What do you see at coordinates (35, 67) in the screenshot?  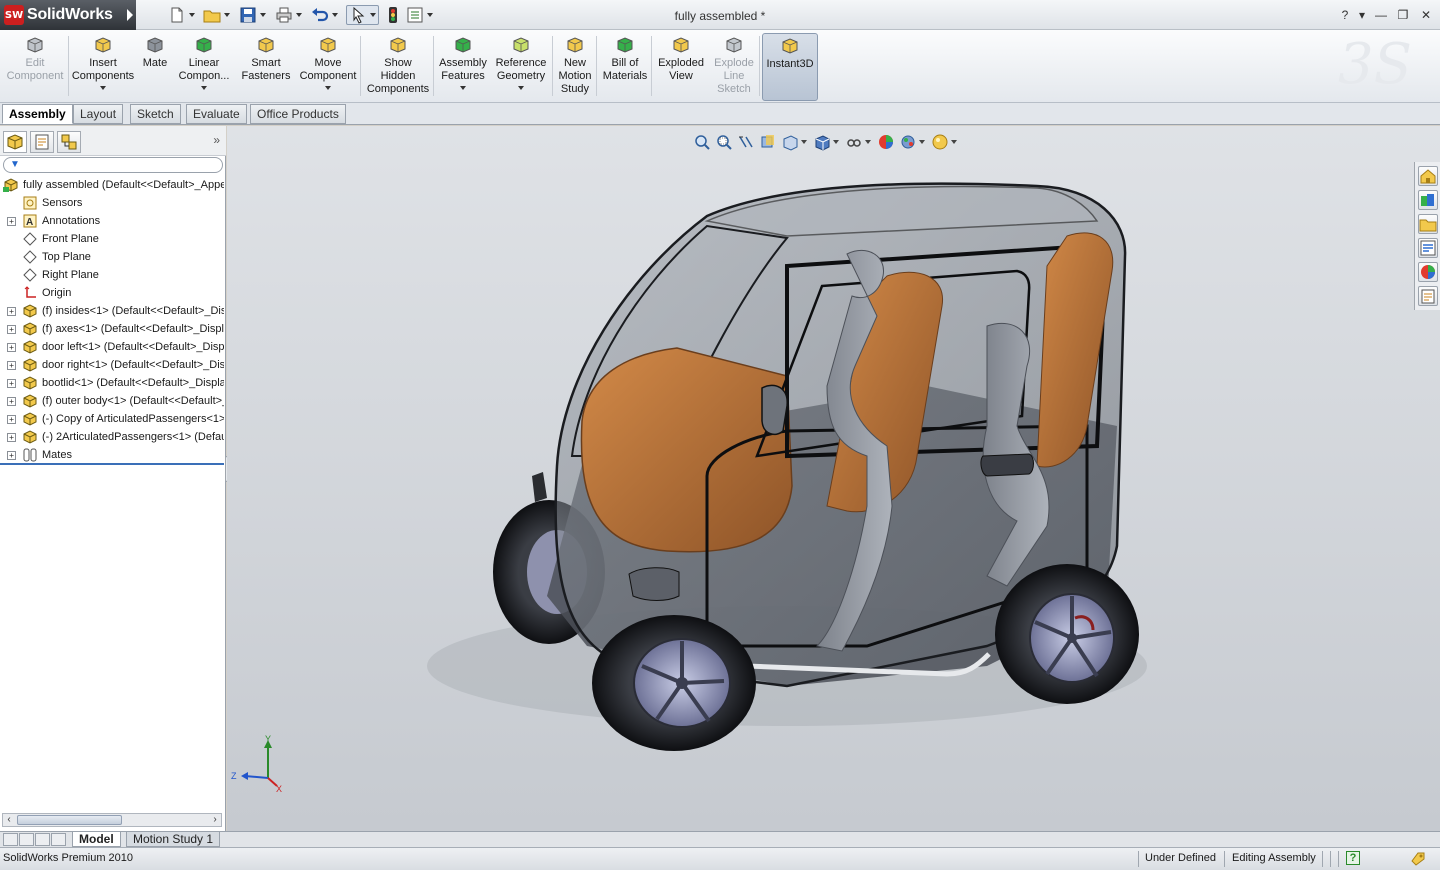 I see `edit-component-button: Edit Component` at bounding box center [35, 67].